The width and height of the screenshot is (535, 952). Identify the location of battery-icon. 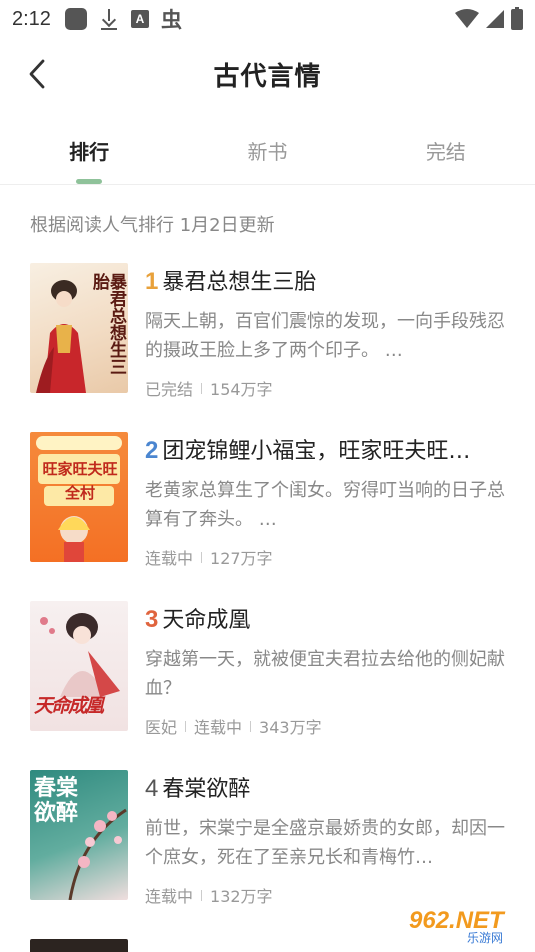
(517, 18).